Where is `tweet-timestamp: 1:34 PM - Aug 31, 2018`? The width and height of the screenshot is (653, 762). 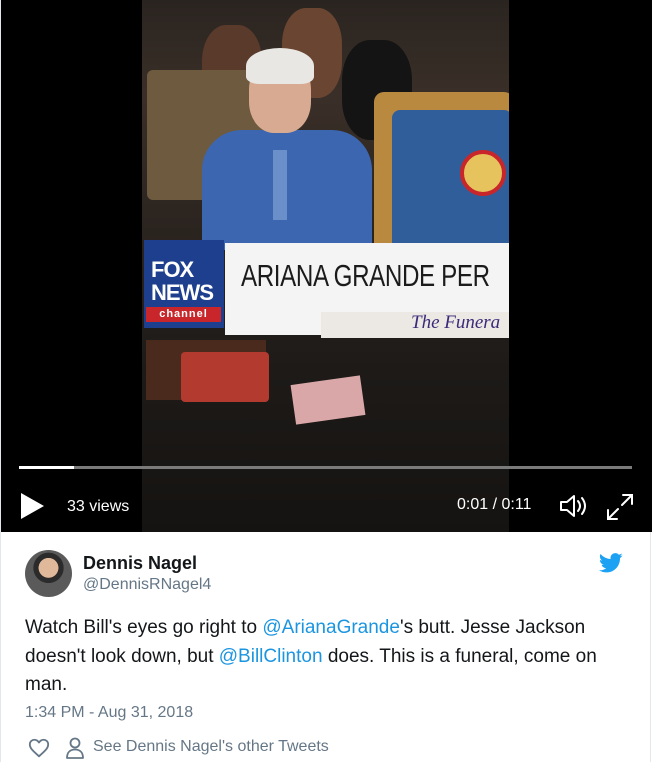 tweet-timestamp: 1:34 PM - Aug 31, 2018 is located at coordinates (109, 713).